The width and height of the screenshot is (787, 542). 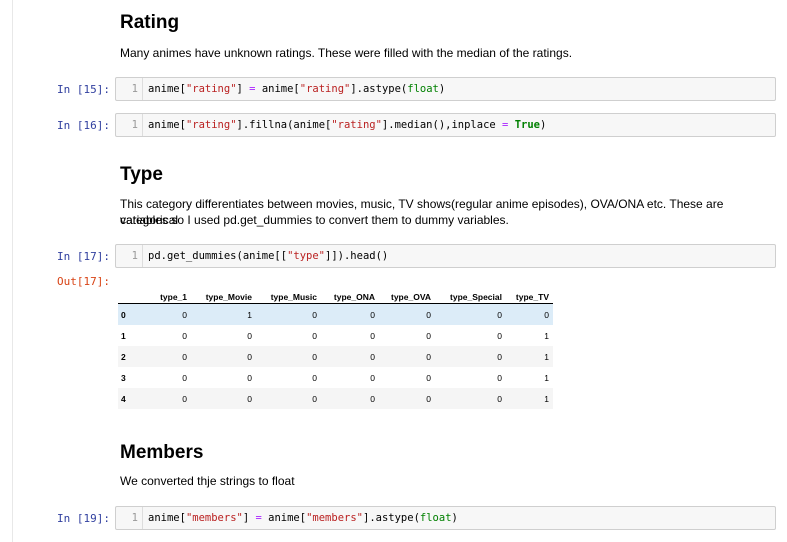 I want to click on table-row: 3 0 0 0 0 0 0 1, so click(x=335, y=377).